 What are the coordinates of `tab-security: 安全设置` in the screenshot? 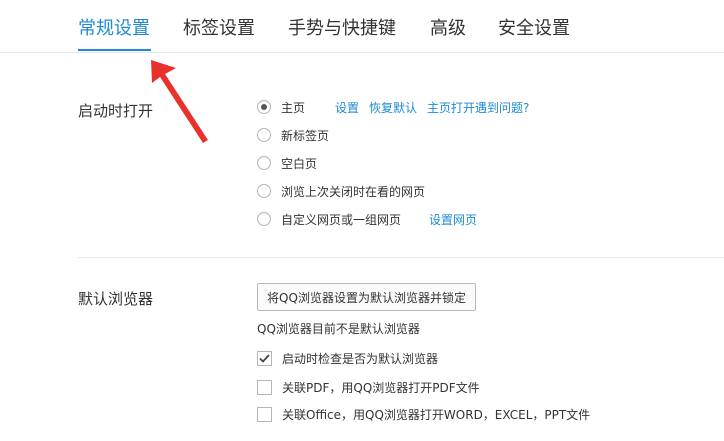 It's located at (534, 27).